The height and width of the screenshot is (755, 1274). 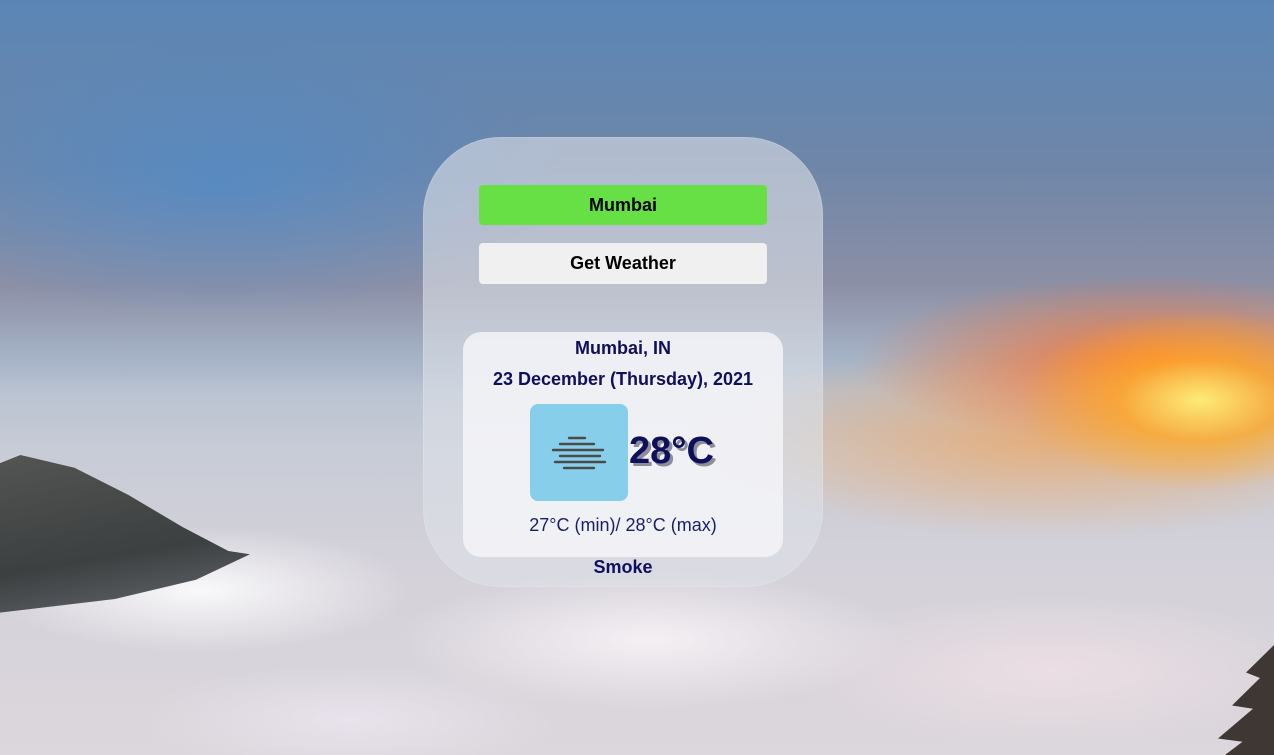 What do you see at coordinates (622, 348) in the screenshot?
I see `location-label: Mumbai, IN` at bounding box center [622, 348].